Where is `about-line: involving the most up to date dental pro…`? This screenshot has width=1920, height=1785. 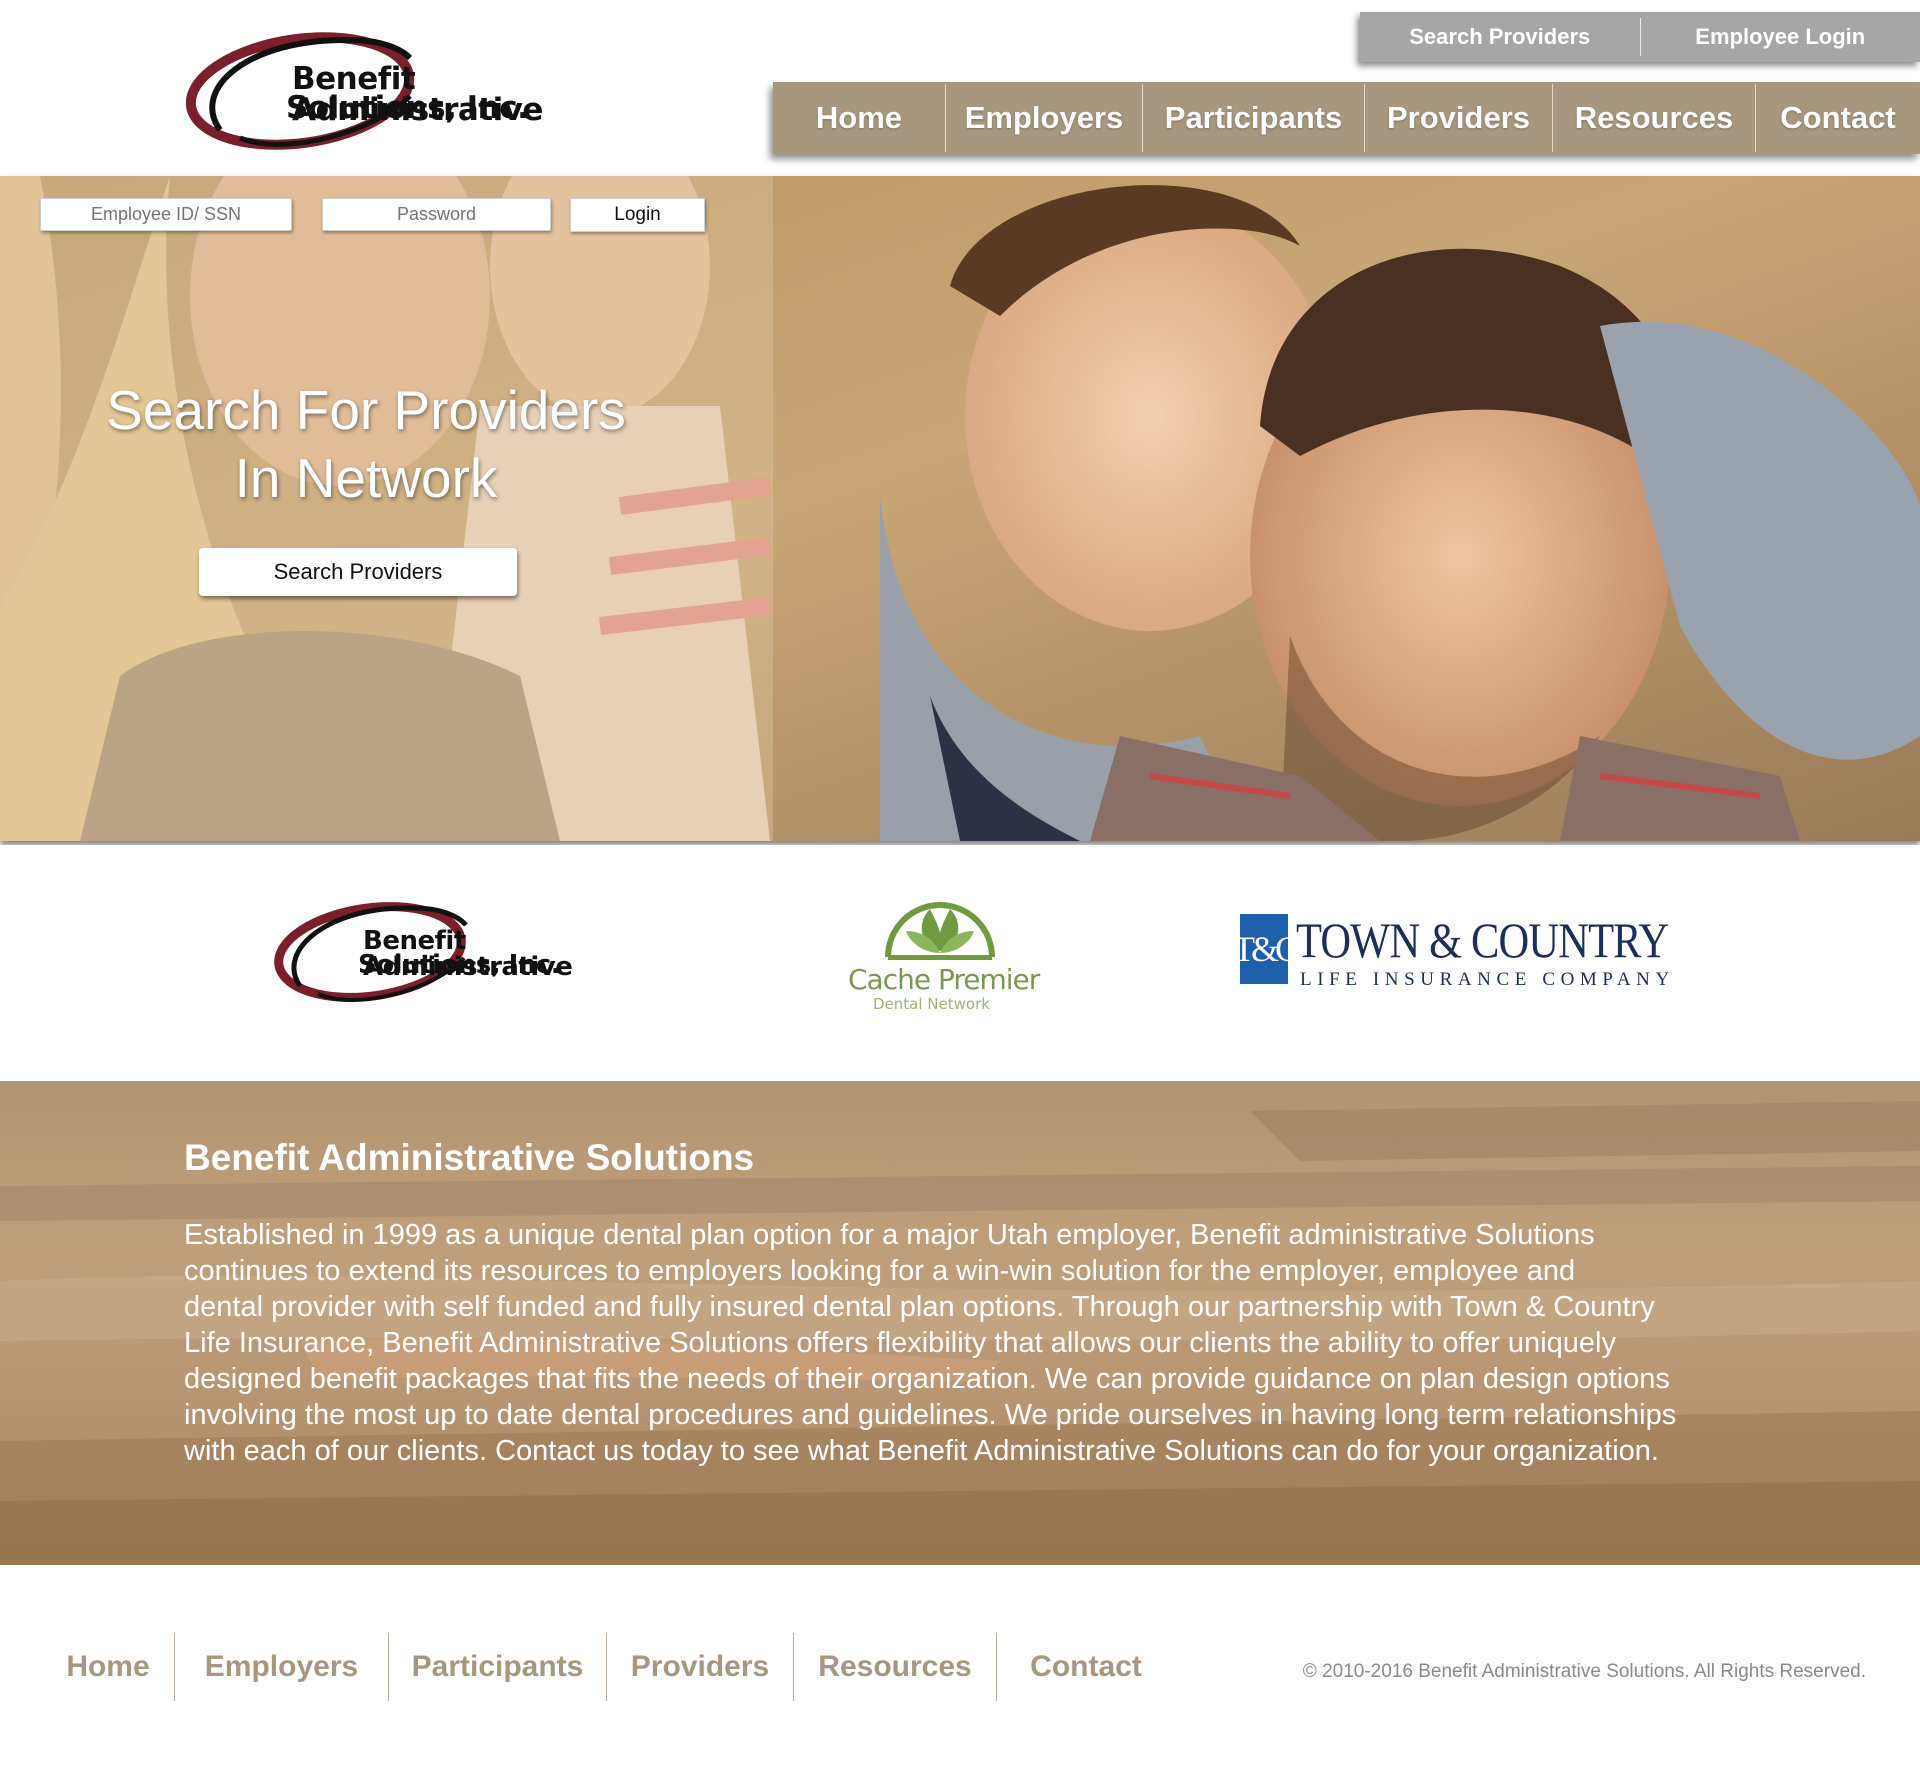 about-line: involving the most up to date dental pro… is located at coordinates (930, 1415).